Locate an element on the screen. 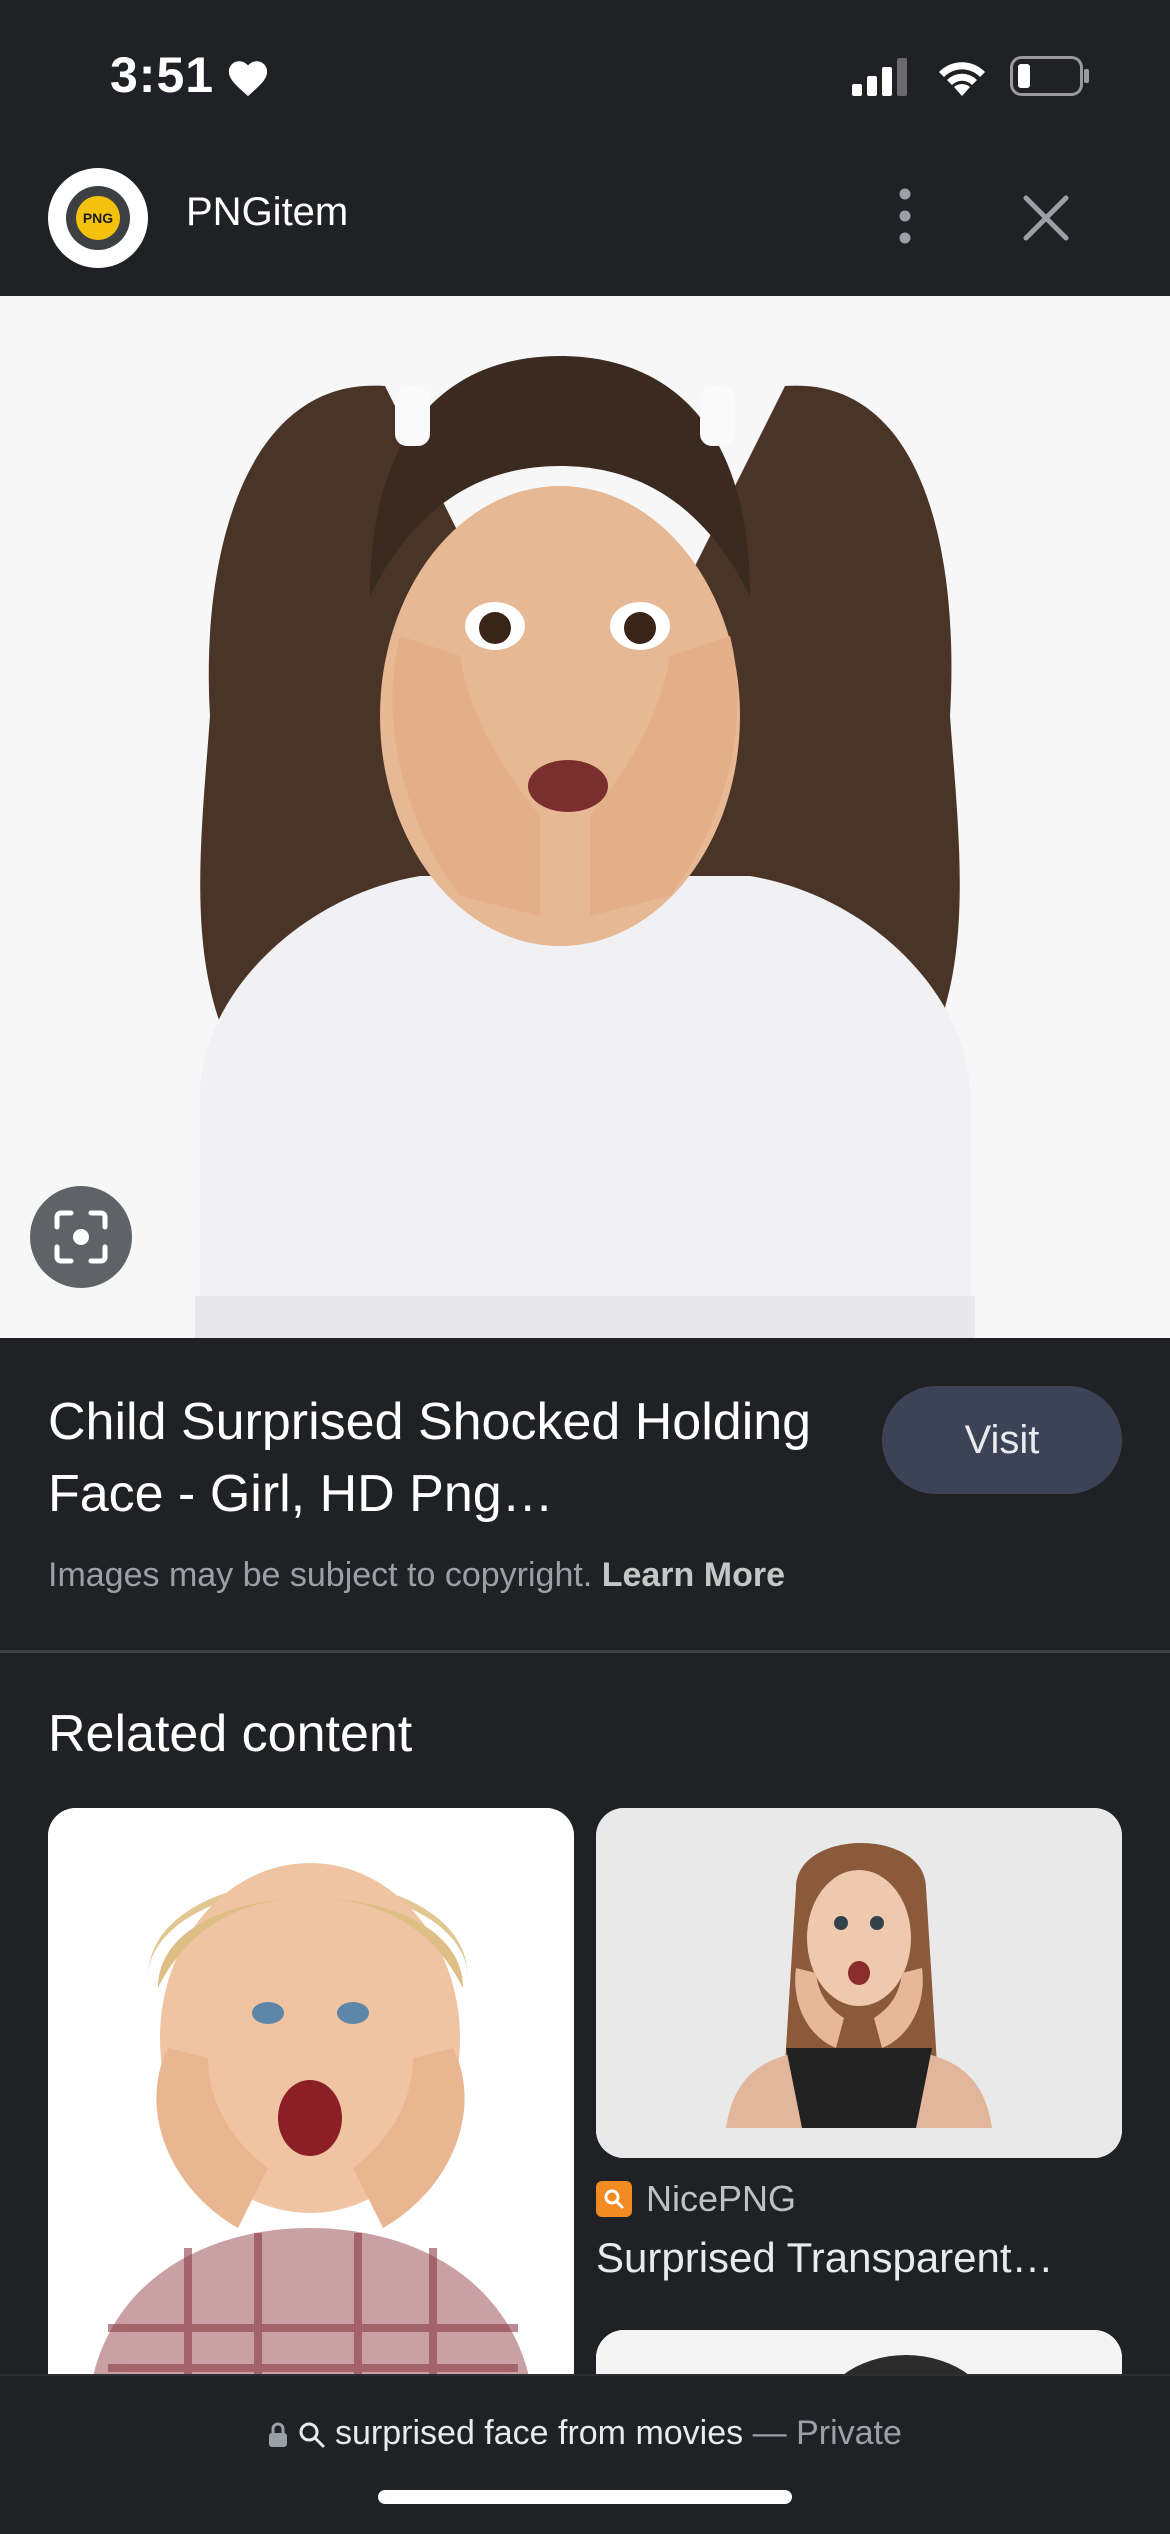 Image resolution: width=1170 pixels, height=2534 pixels. related-card-2-source-name: NicePNG is located at coordinates (721, 2198).